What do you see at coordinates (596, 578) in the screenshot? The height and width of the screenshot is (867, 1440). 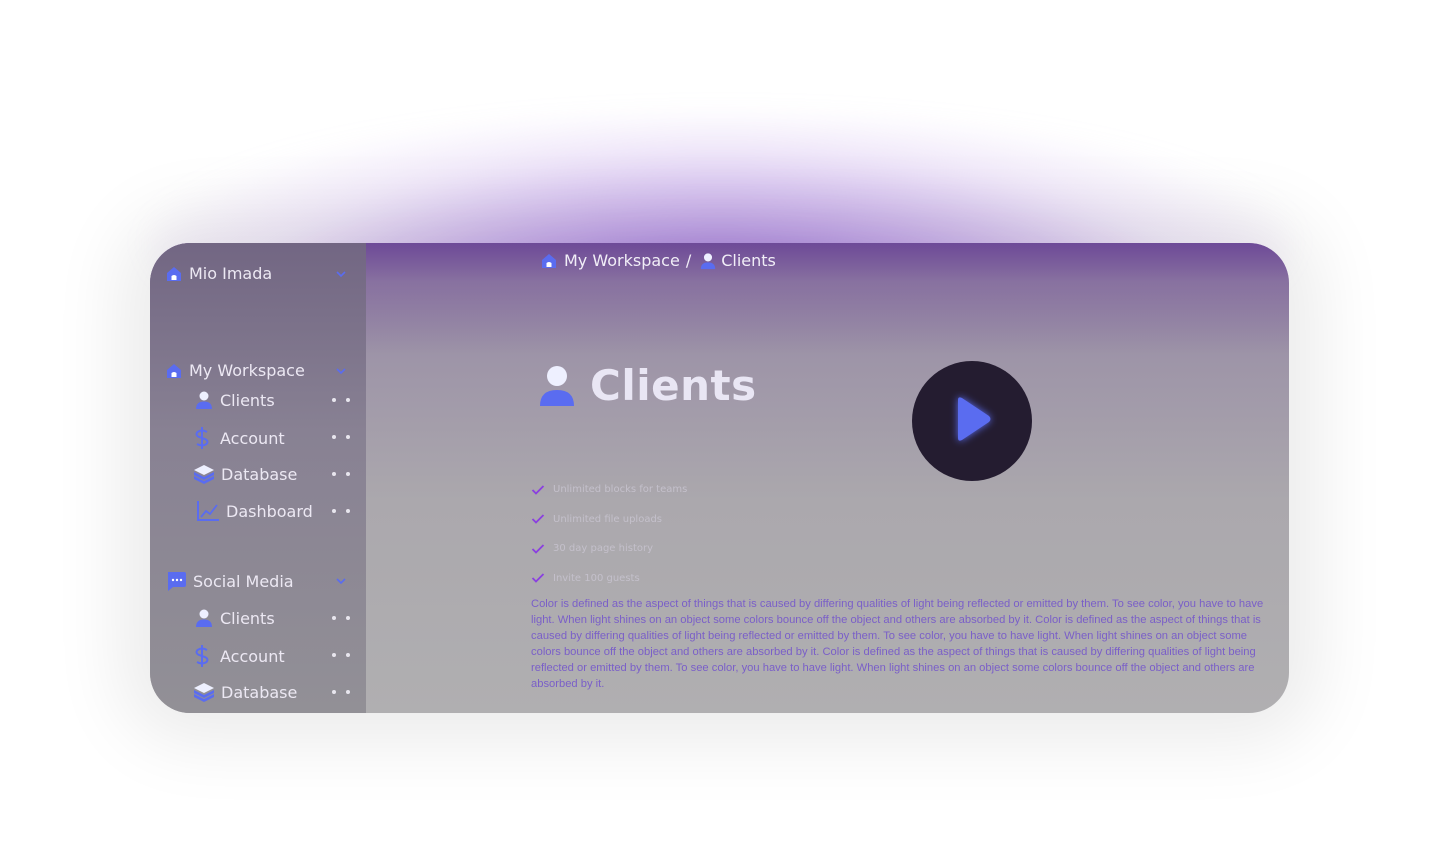 I see `checklist-item-text: Invite 100 guests` at bounding box center [596, 578].